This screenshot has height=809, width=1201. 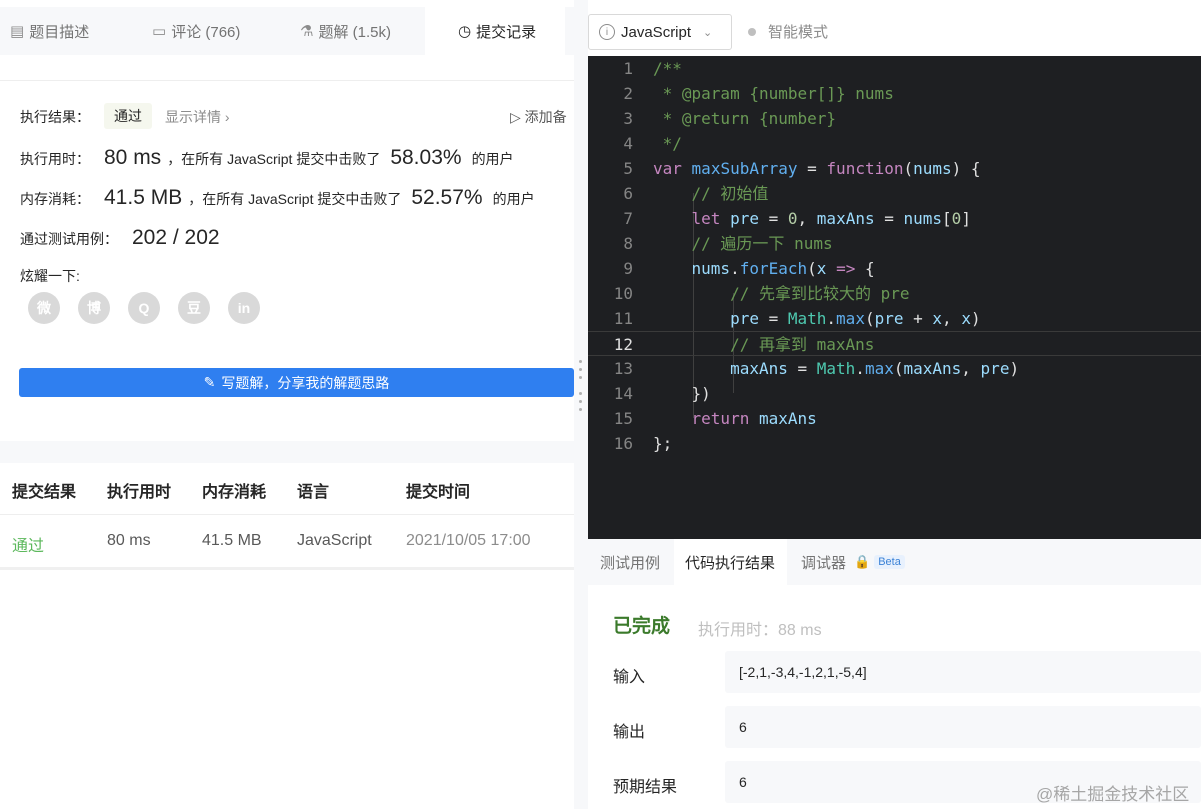 I want to click on code-text: }), so click(x=682, y=393).